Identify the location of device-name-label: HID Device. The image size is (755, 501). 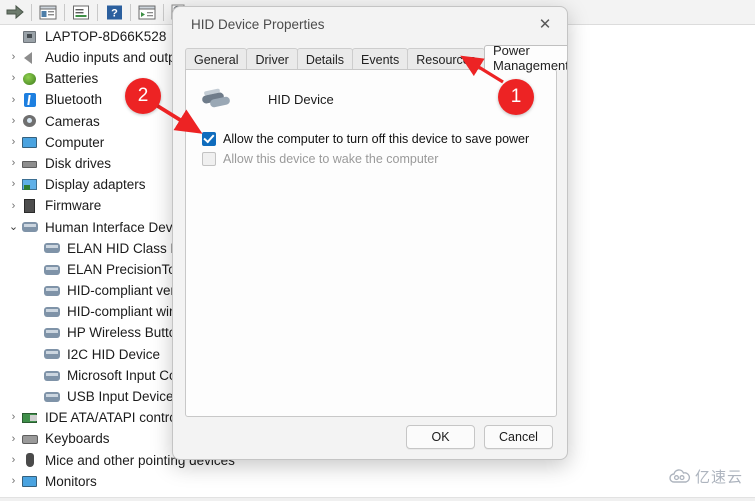
(301, 99).